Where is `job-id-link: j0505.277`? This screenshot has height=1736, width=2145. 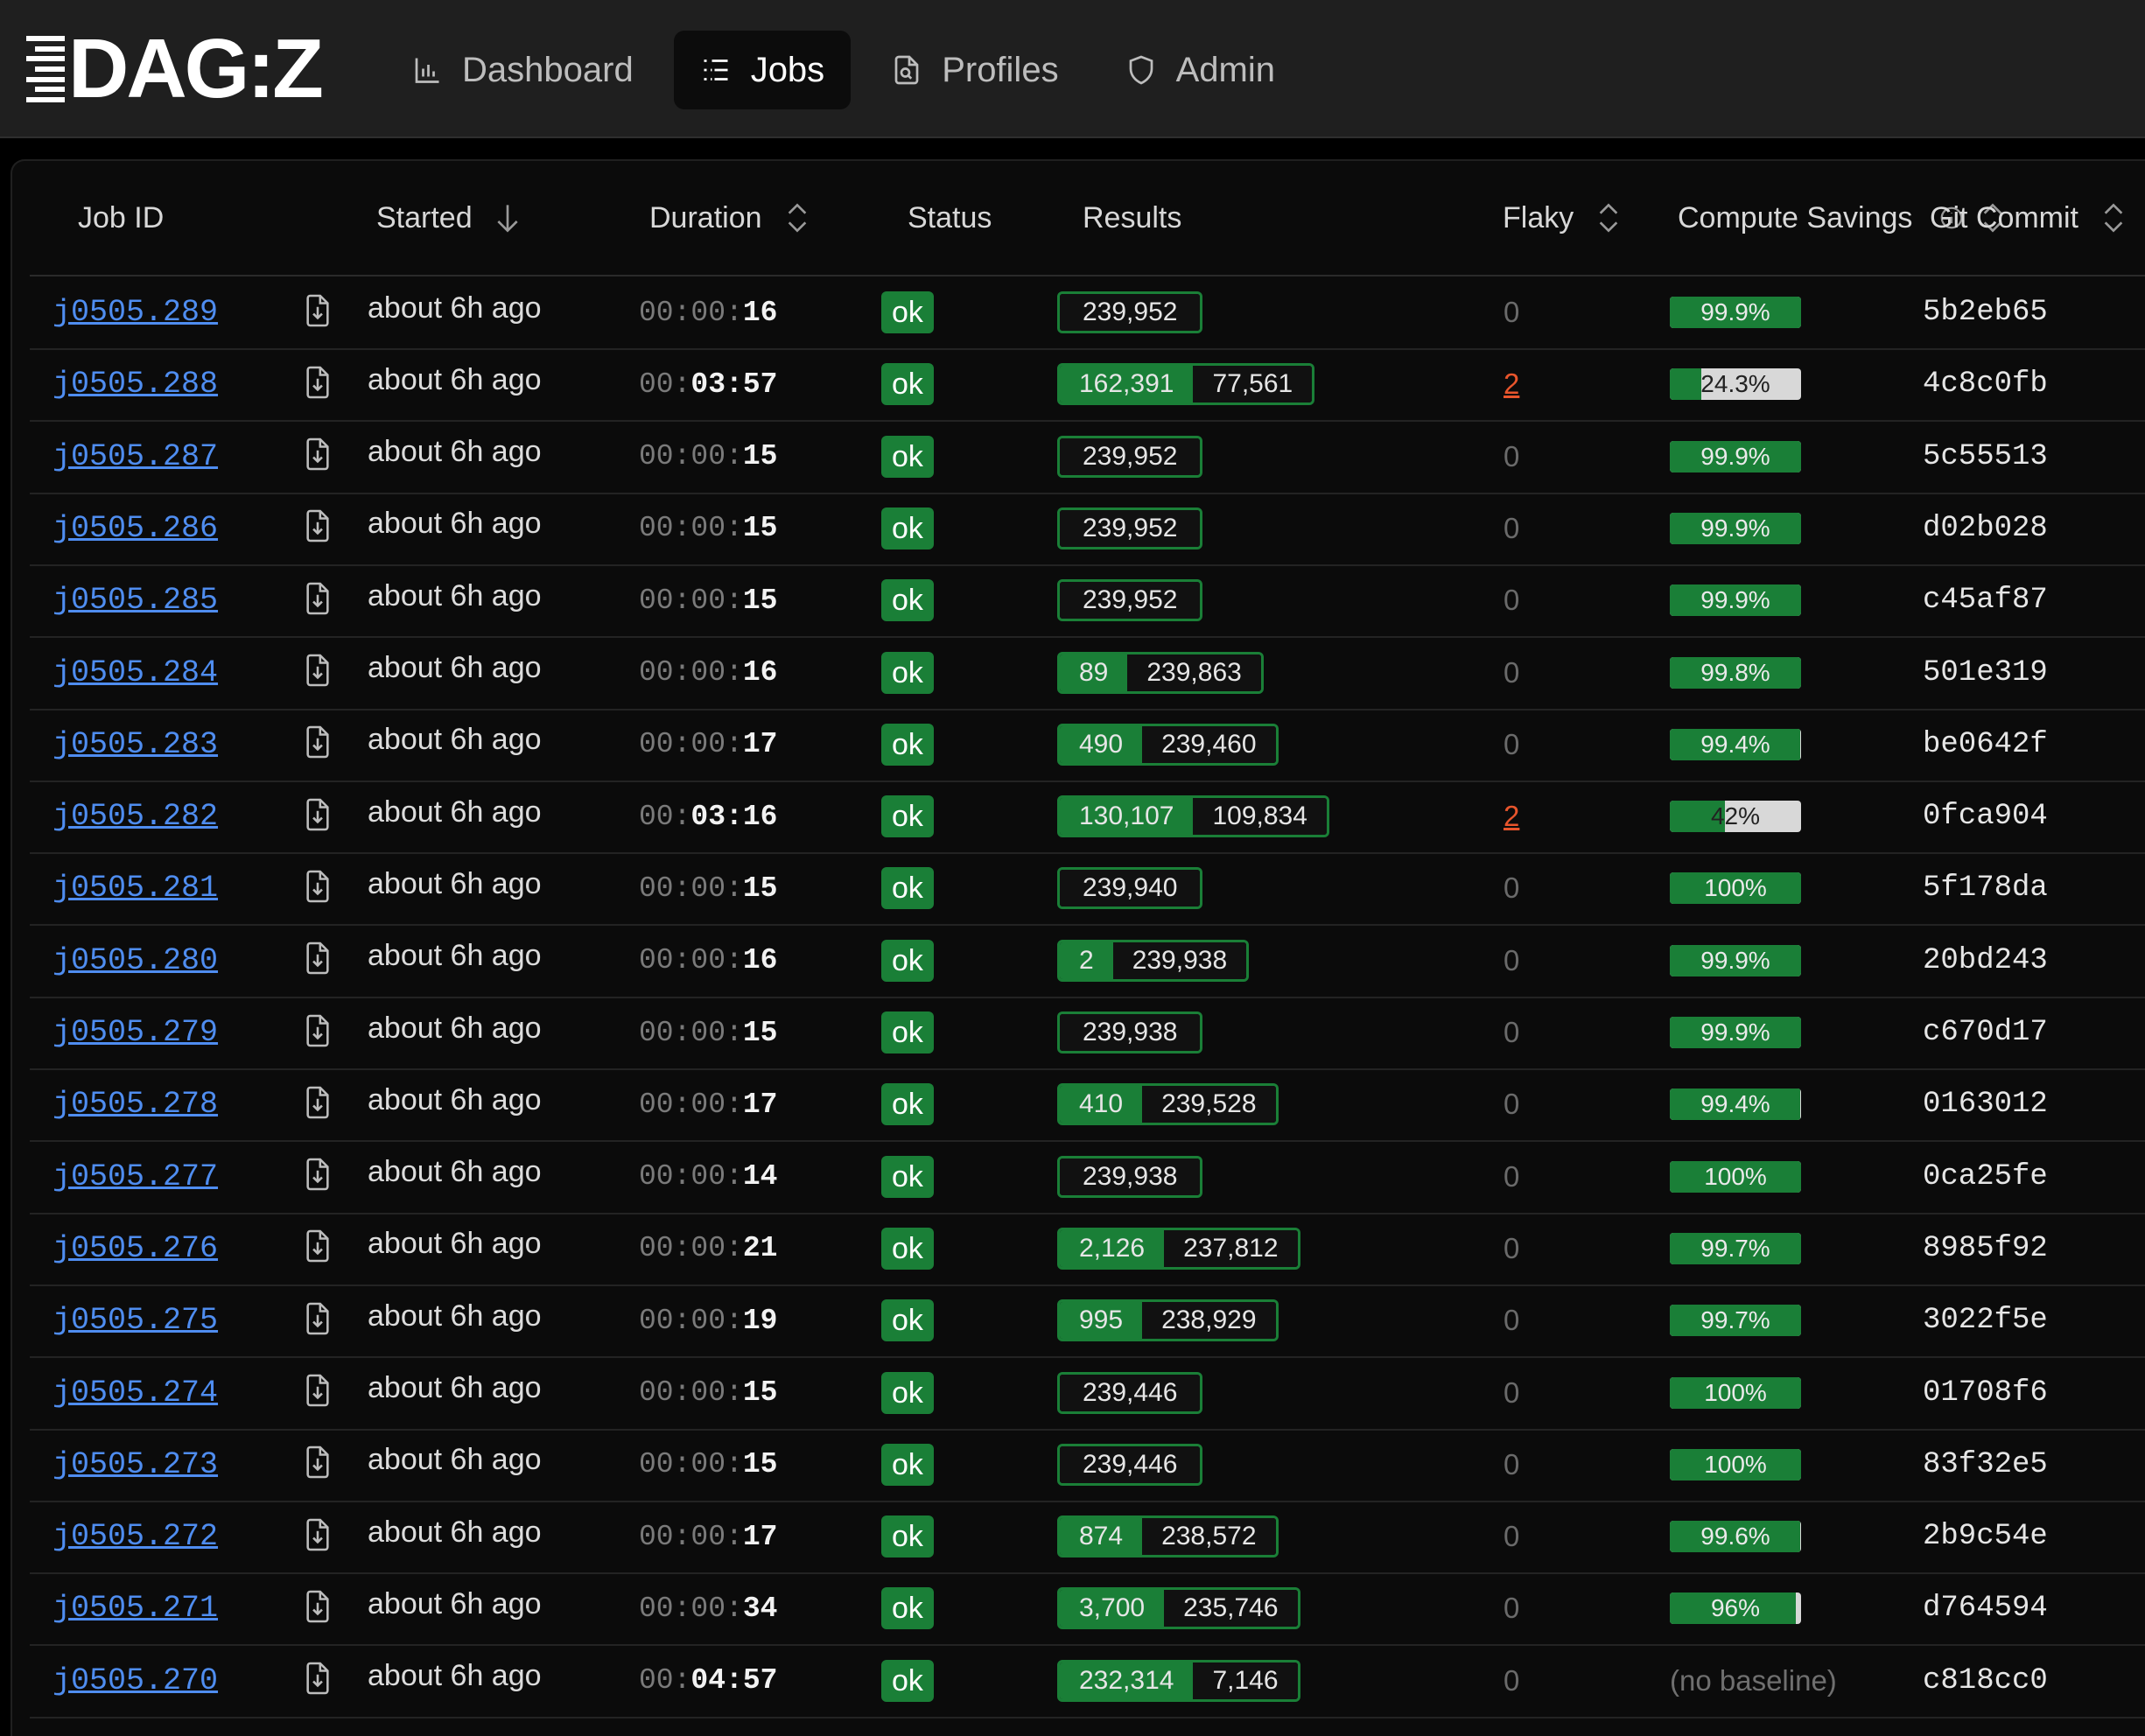 job-id-link: j0505.277 is located at coordinates (136, 1176).